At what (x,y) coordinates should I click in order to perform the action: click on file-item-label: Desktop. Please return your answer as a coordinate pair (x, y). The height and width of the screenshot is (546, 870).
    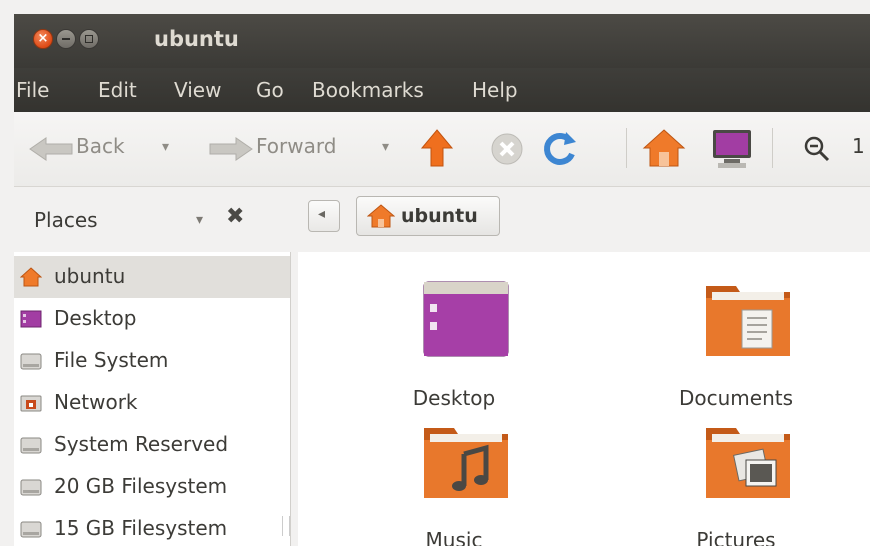
    Looking at the image, I should click on (454, 398).